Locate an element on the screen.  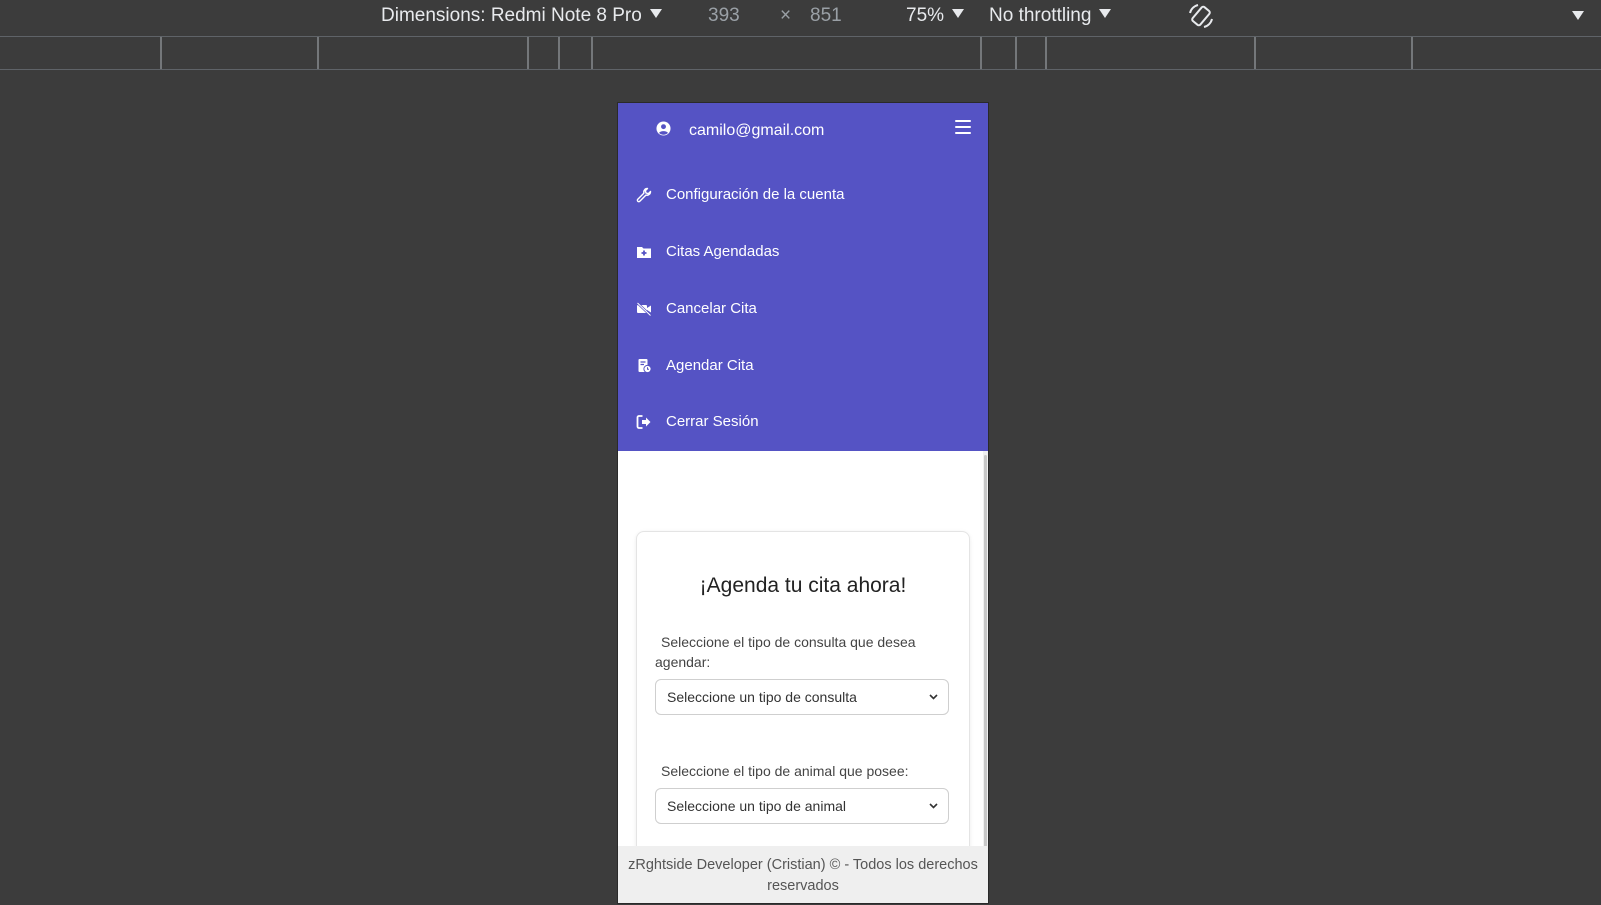
menu-item-scheduled-appointments: Citas Agendadas is located at coordinates (803, 252).